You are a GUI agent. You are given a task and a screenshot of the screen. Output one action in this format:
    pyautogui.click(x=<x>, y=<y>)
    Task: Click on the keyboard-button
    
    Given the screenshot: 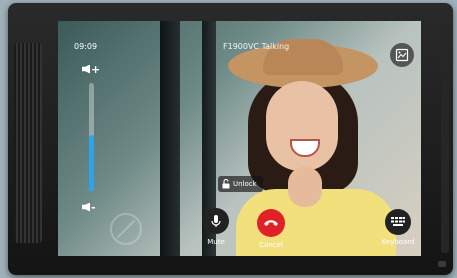 What is the action you would take?
    pyautogui.click(x=398, y=222)
    